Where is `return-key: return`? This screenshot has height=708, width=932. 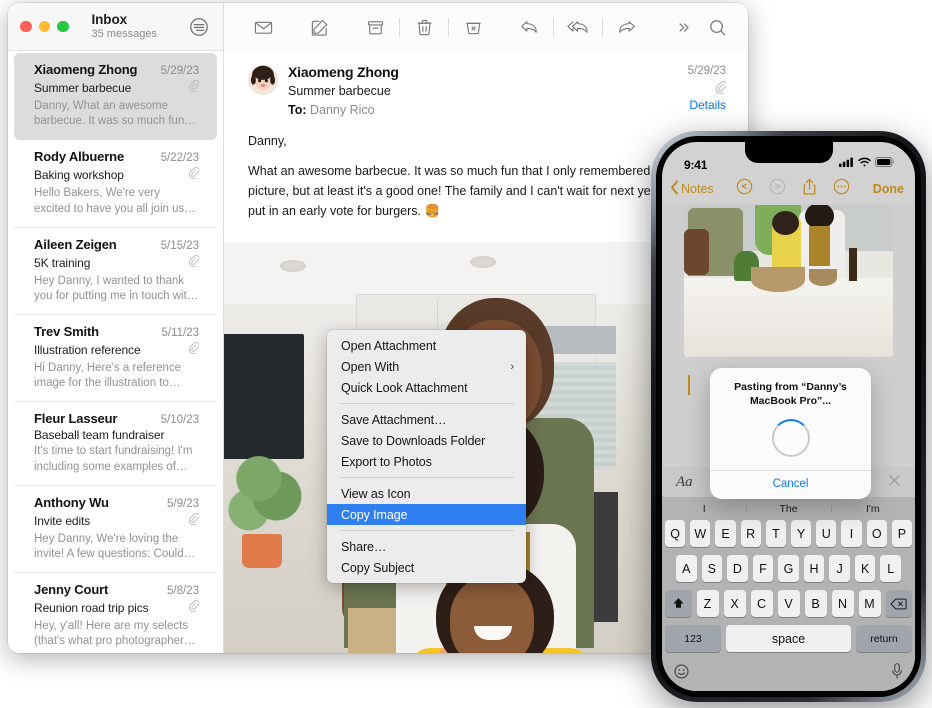
return-key: return is located at coordinates (884, 638).